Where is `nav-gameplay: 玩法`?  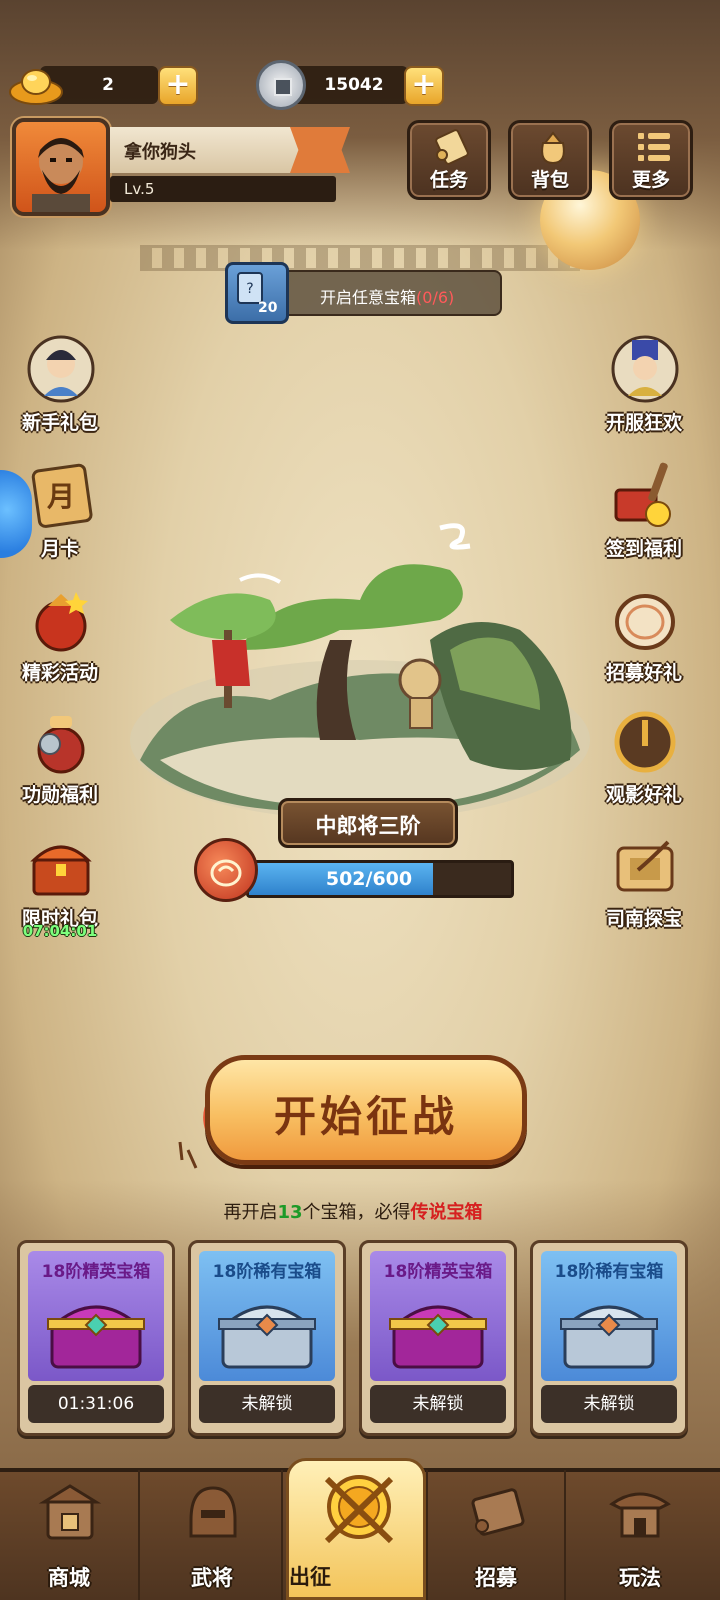 nav-gameplay: 玩法 is located at coordinates (640, 1535).